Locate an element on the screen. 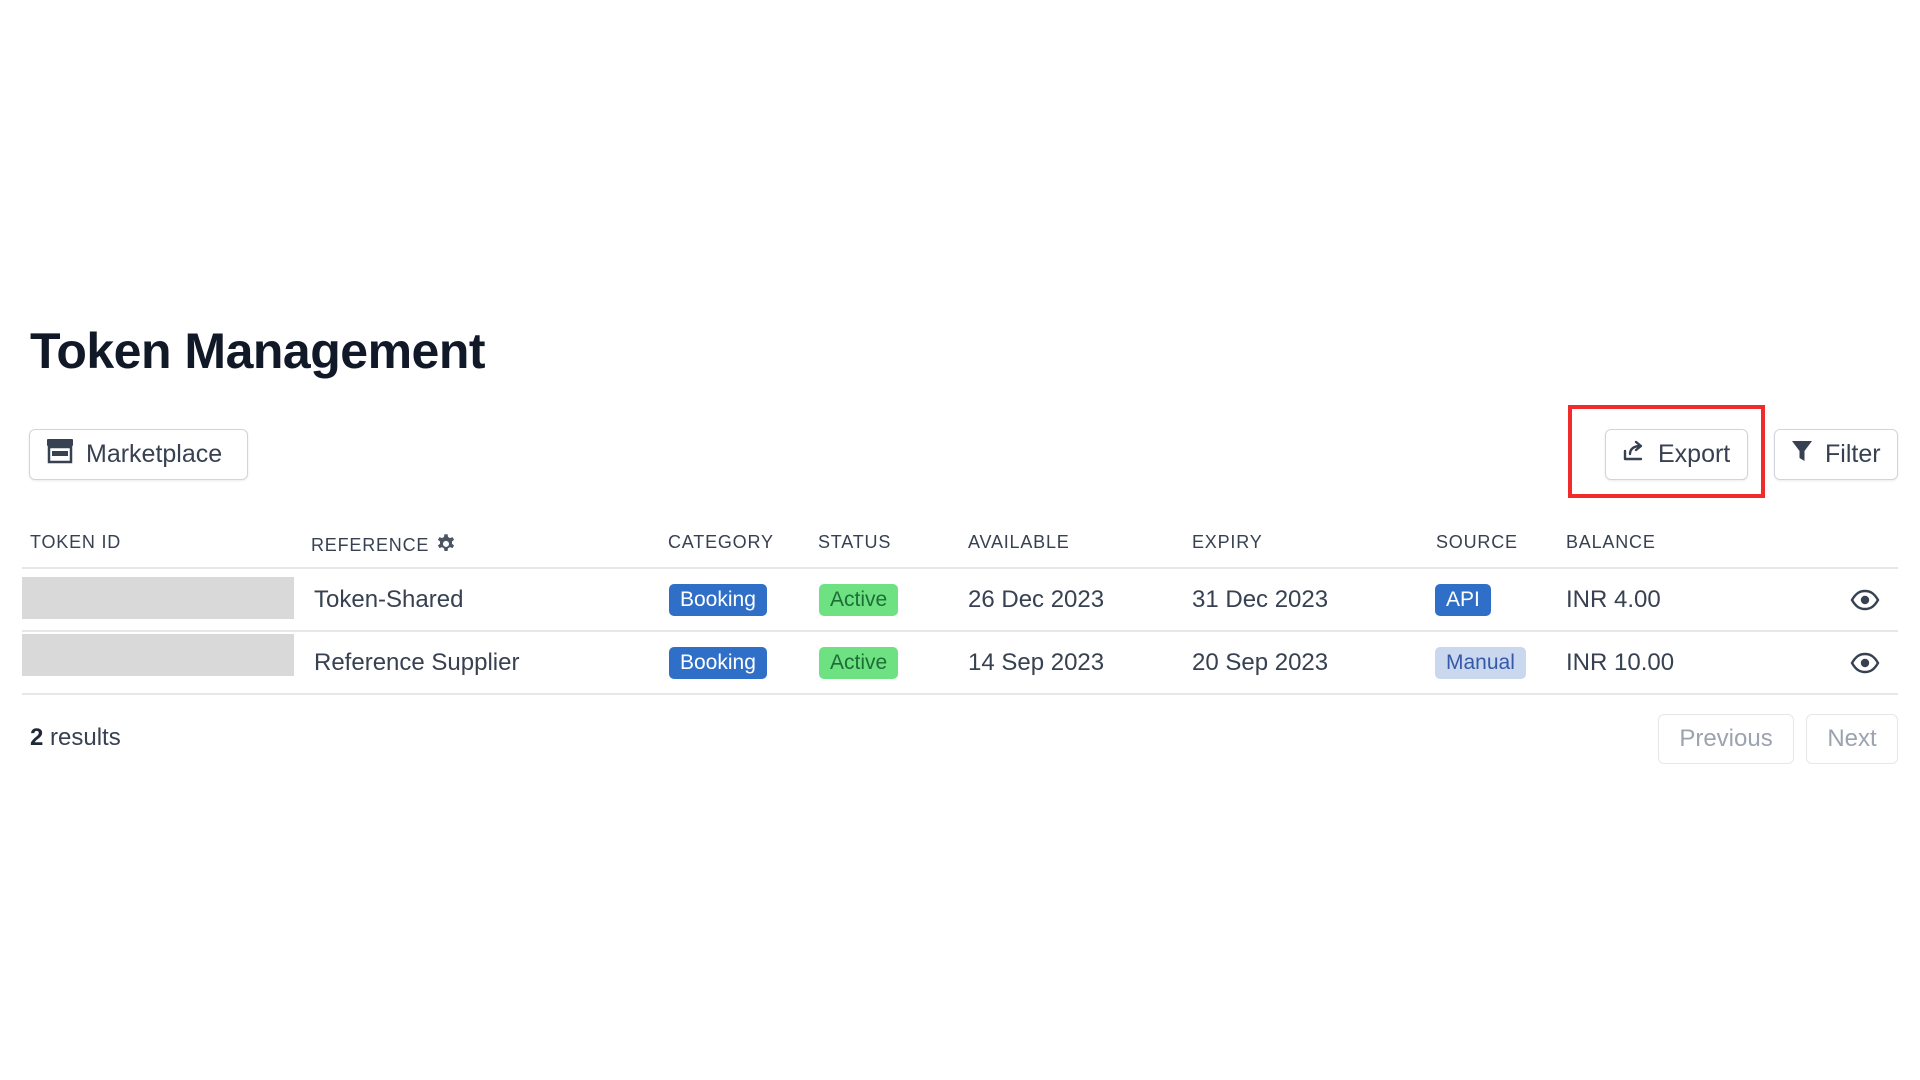  export-button: Export is located at coordinates (1676, 454).